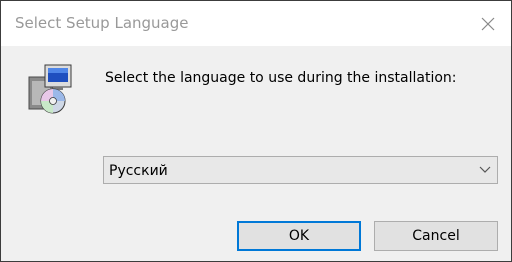 The image size is (512, 262). Describe the element at coordinates (299, 236) in the screenshot. I see `ok-button: OK` at that location.